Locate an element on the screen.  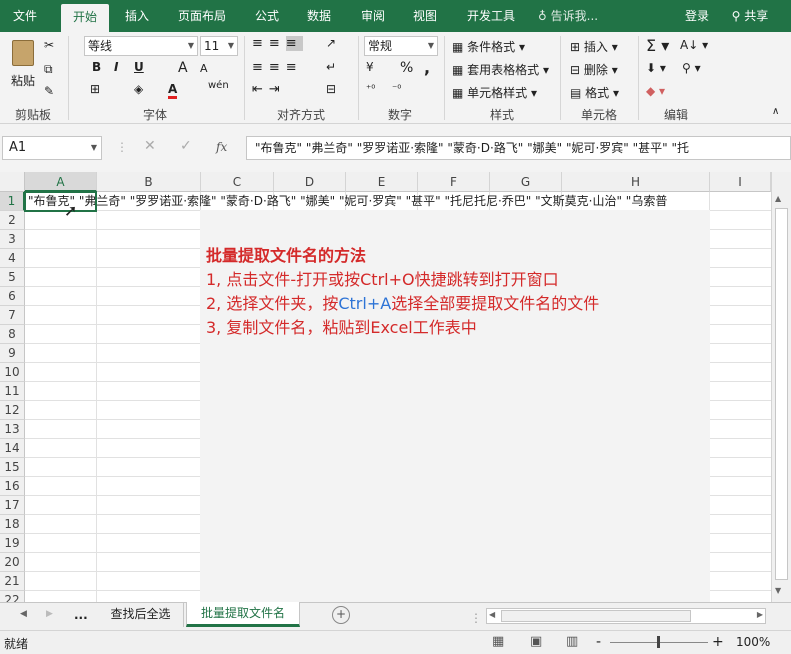
clear-icon: ◆ ▾ is located at coordinates (655, 91).